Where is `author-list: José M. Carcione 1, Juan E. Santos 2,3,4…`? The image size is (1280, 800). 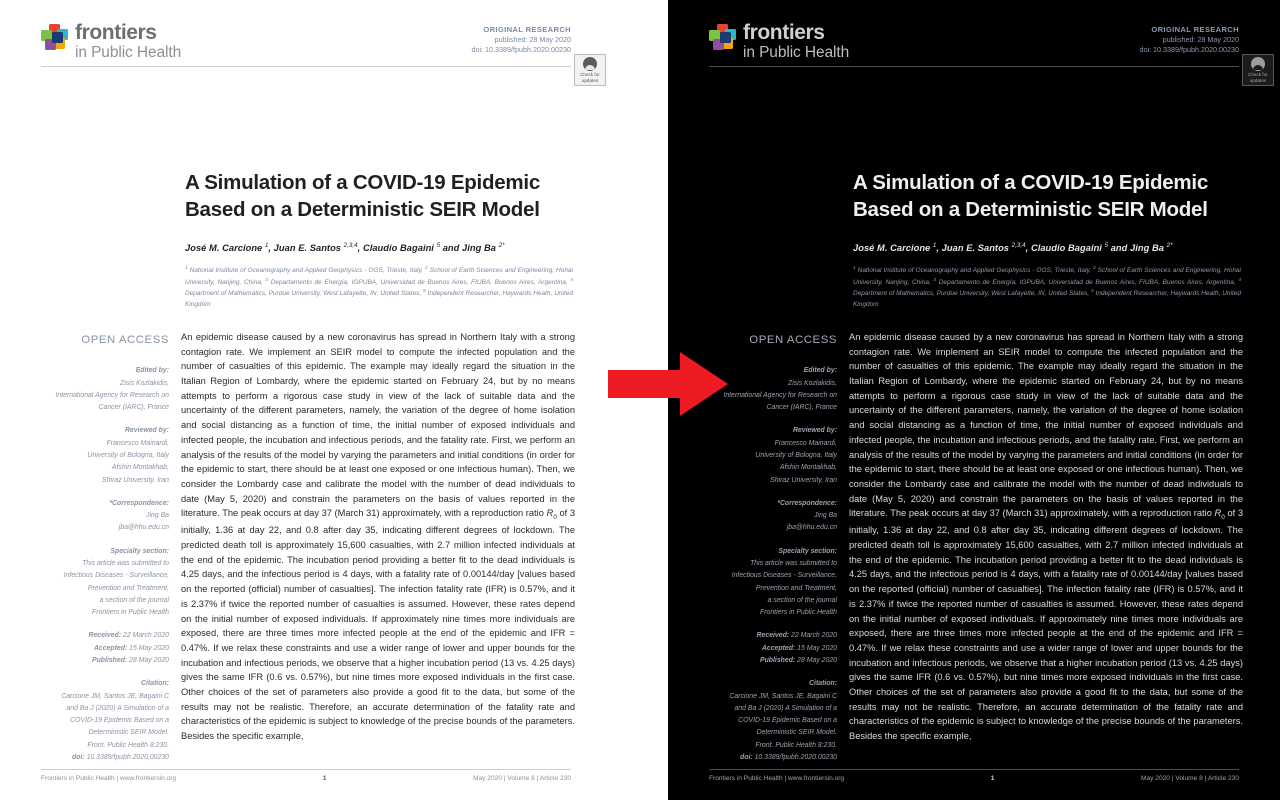
author-list: José M. Carcione 1, Juan E. Santos 2,3,4… is located at coordinates (345, 248).